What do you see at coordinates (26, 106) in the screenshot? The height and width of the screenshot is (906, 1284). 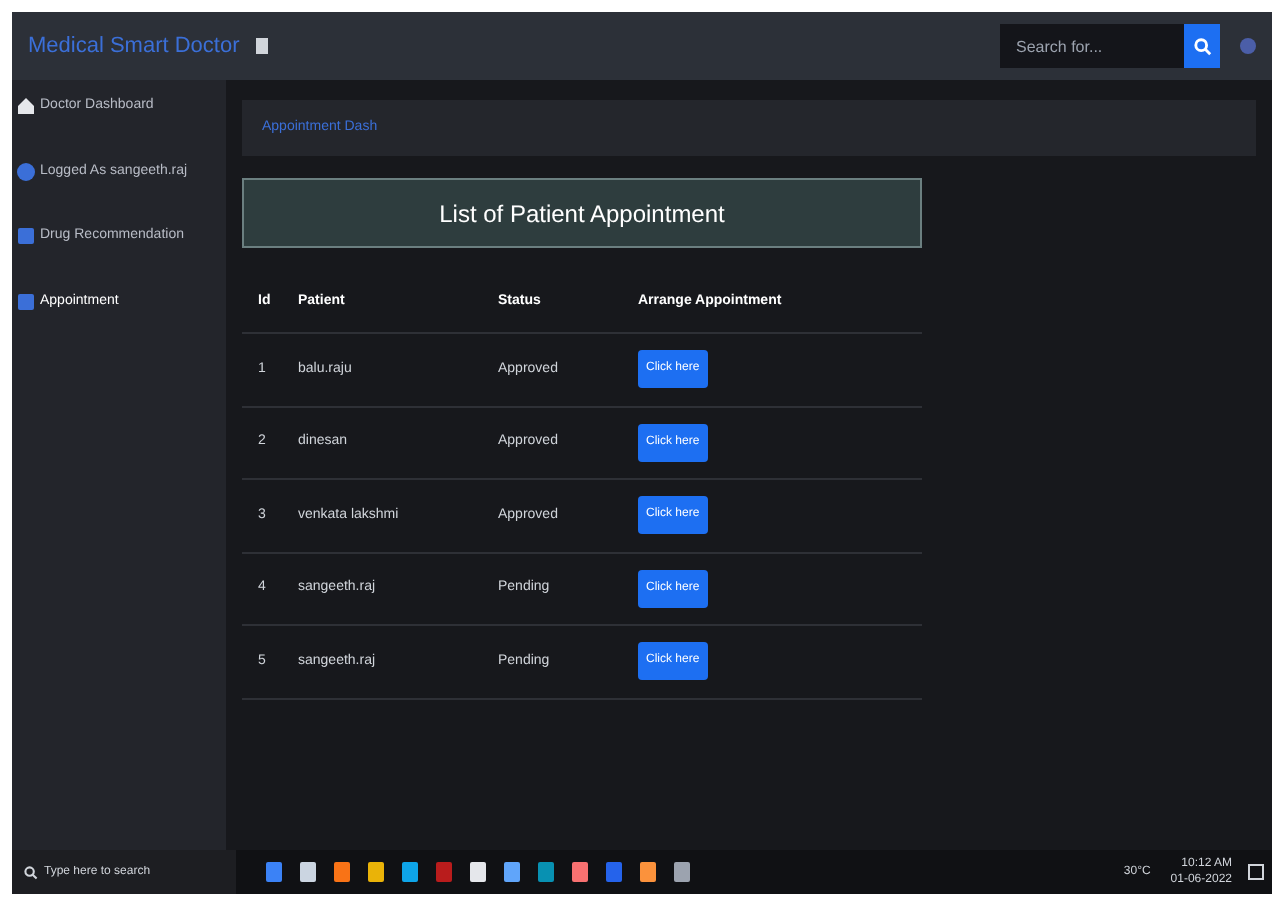 I see `home-icon` at bounding box center [26, 106].